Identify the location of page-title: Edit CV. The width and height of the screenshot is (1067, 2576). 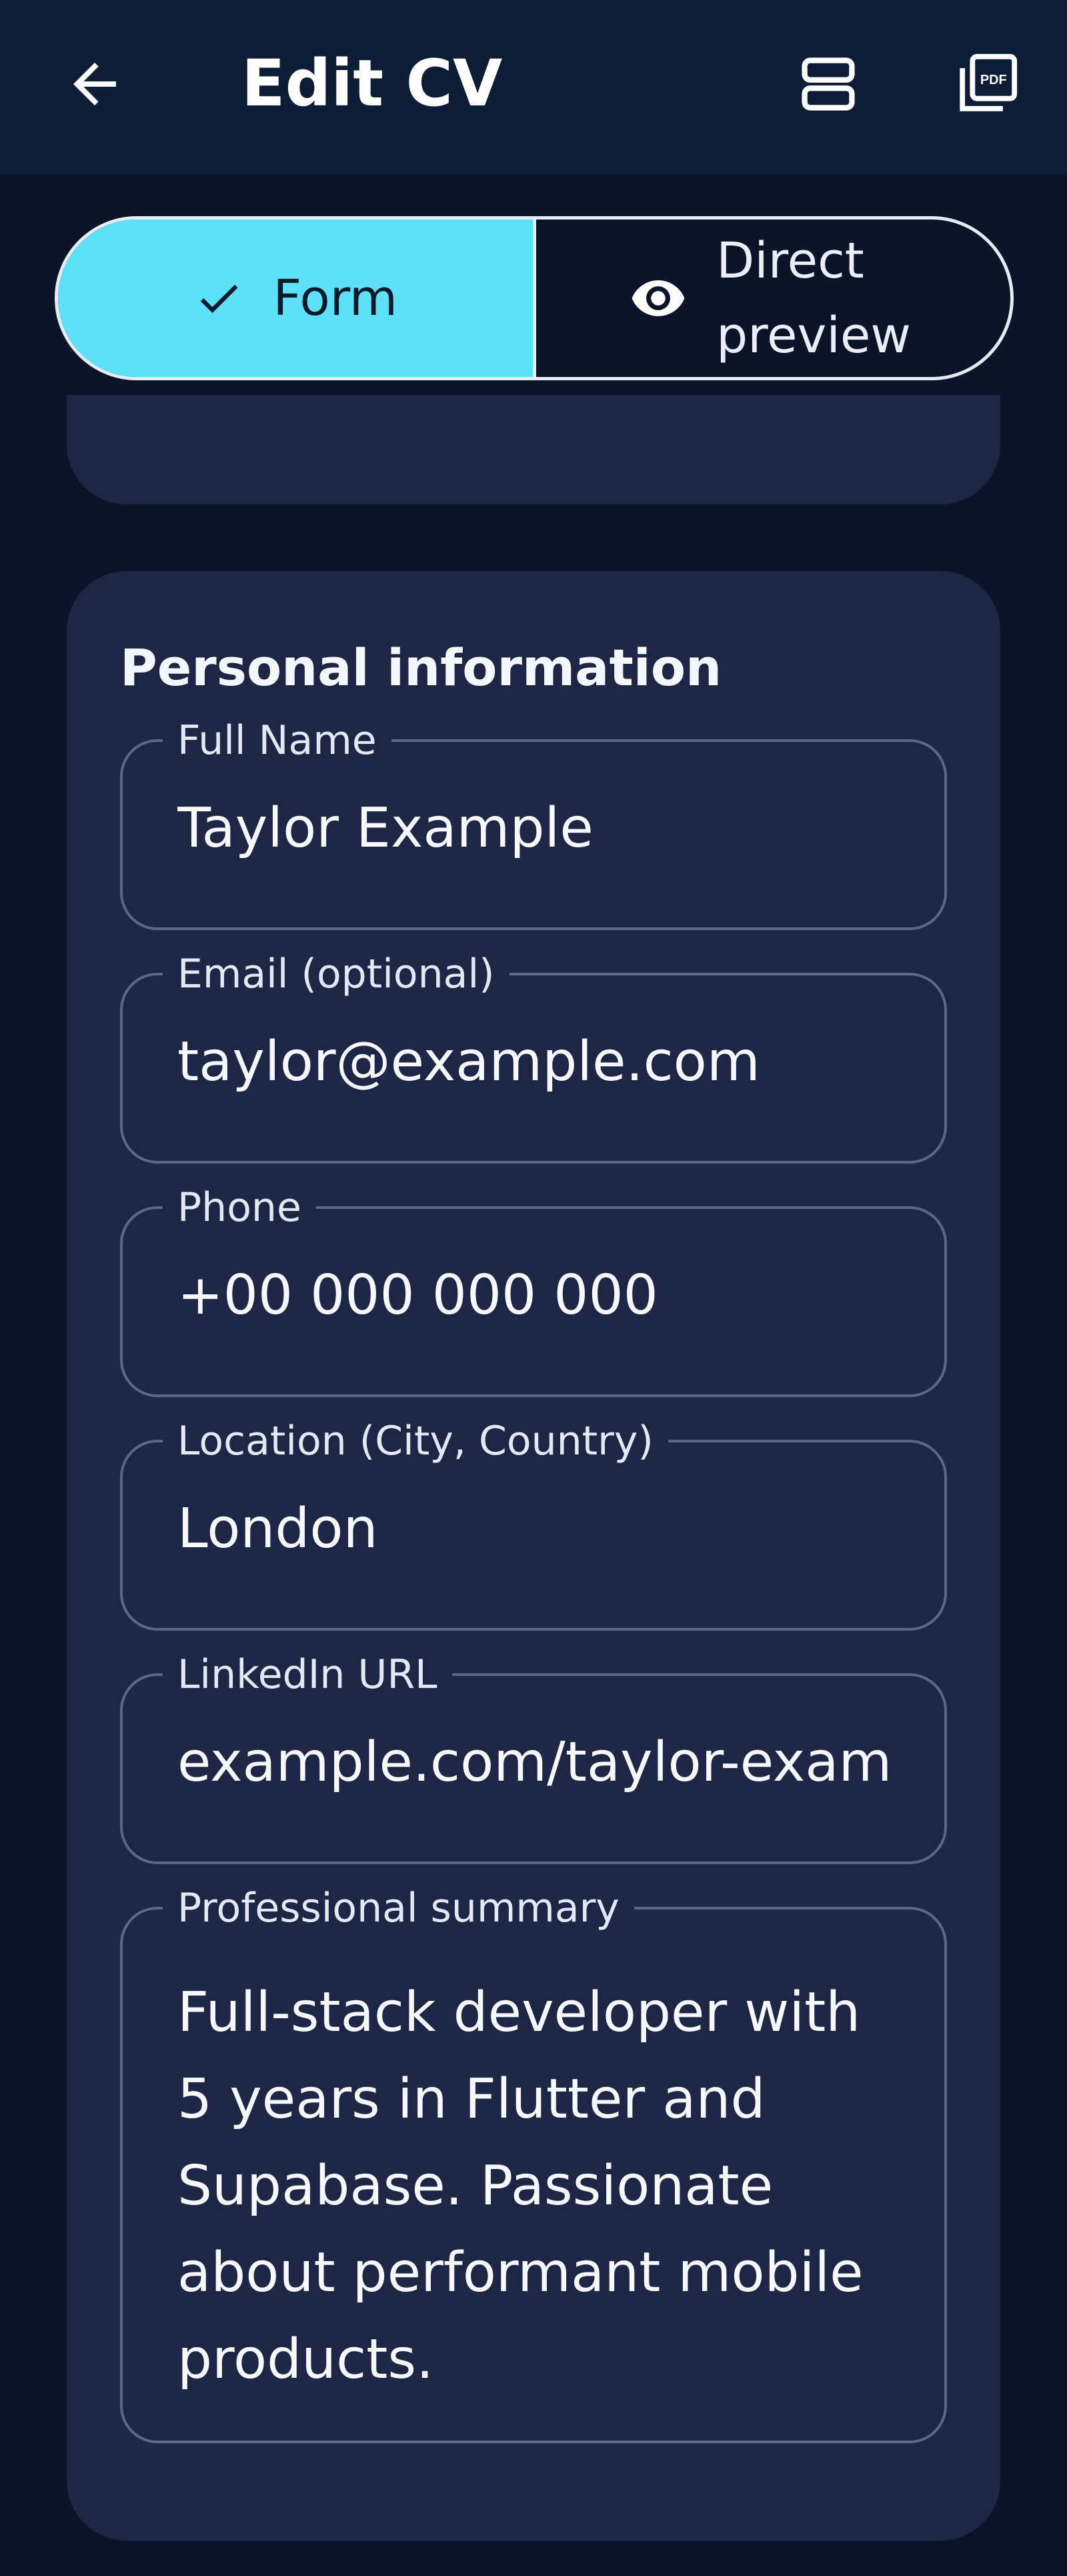
(372, 83).